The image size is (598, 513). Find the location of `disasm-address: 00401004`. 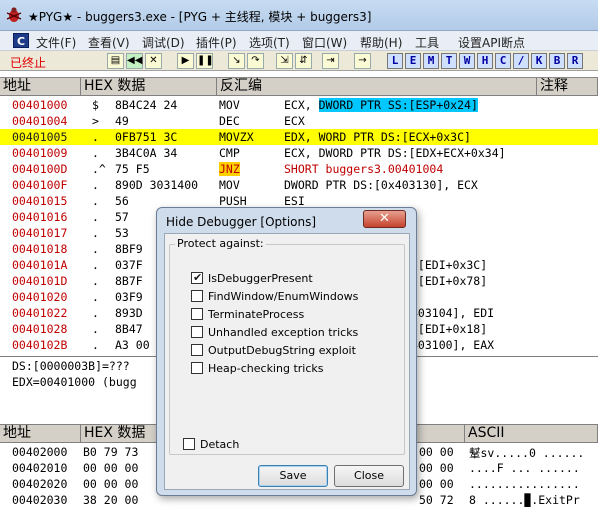

disasm-address: 00401004 is located at coordinates (40, 121).